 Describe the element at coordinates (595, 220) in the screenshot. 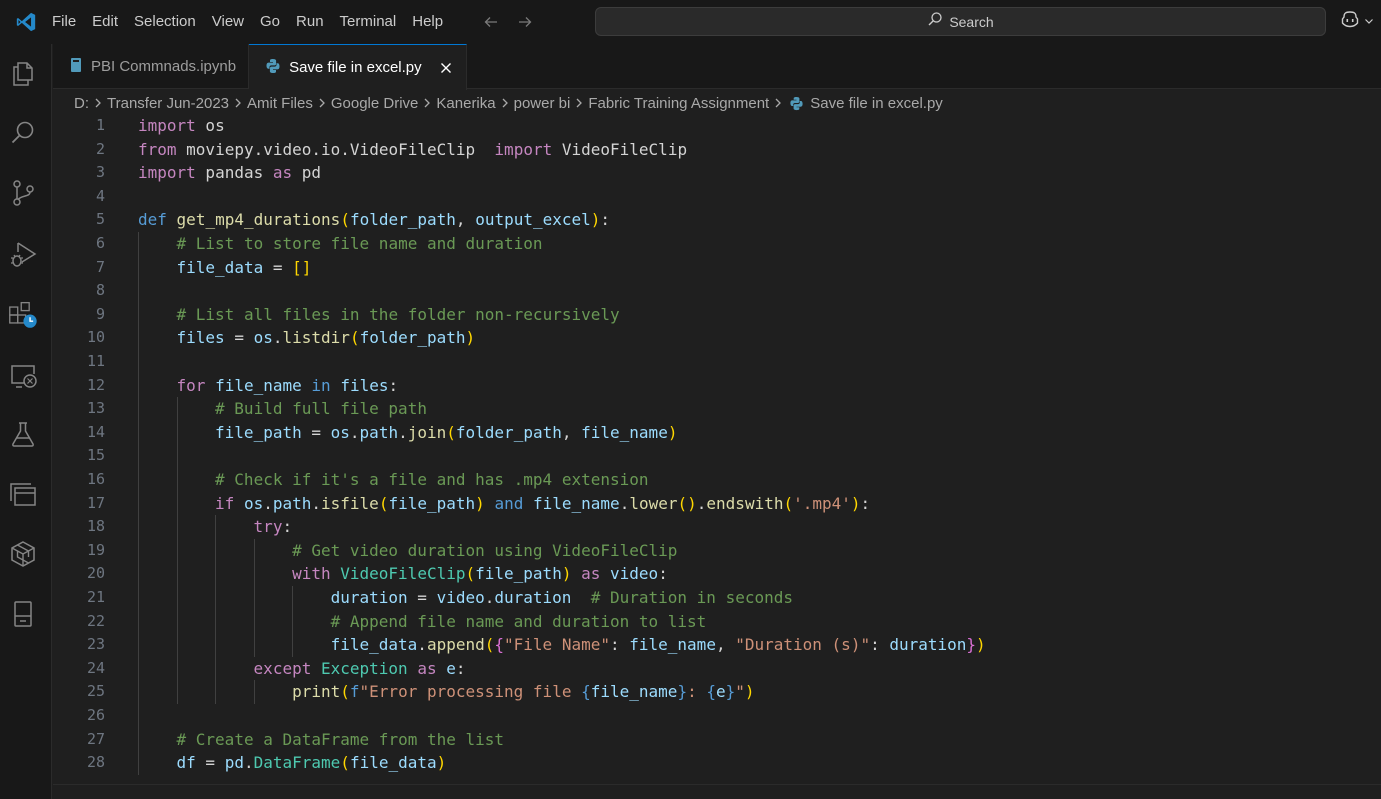

I see `code-token: )` at that location.